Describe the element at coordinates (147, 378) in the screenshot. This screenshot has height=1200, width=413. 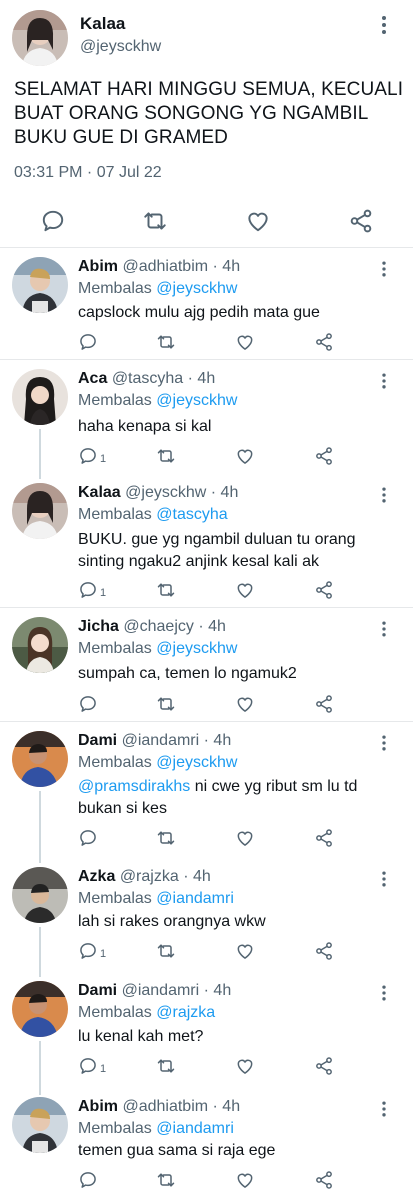
I see `author-handle: @tascyha` at that location.